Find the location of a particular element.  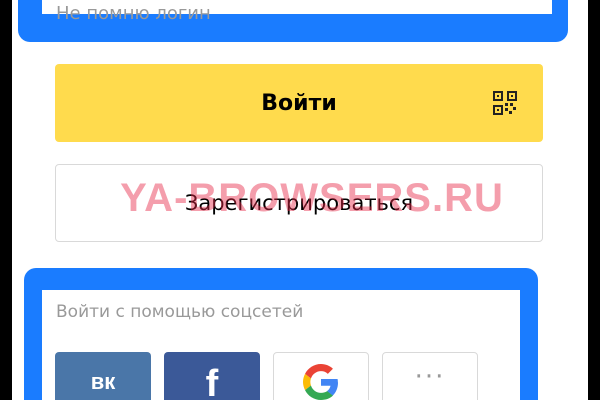

vk-login-button: вк is located at coordinates (103, 376).